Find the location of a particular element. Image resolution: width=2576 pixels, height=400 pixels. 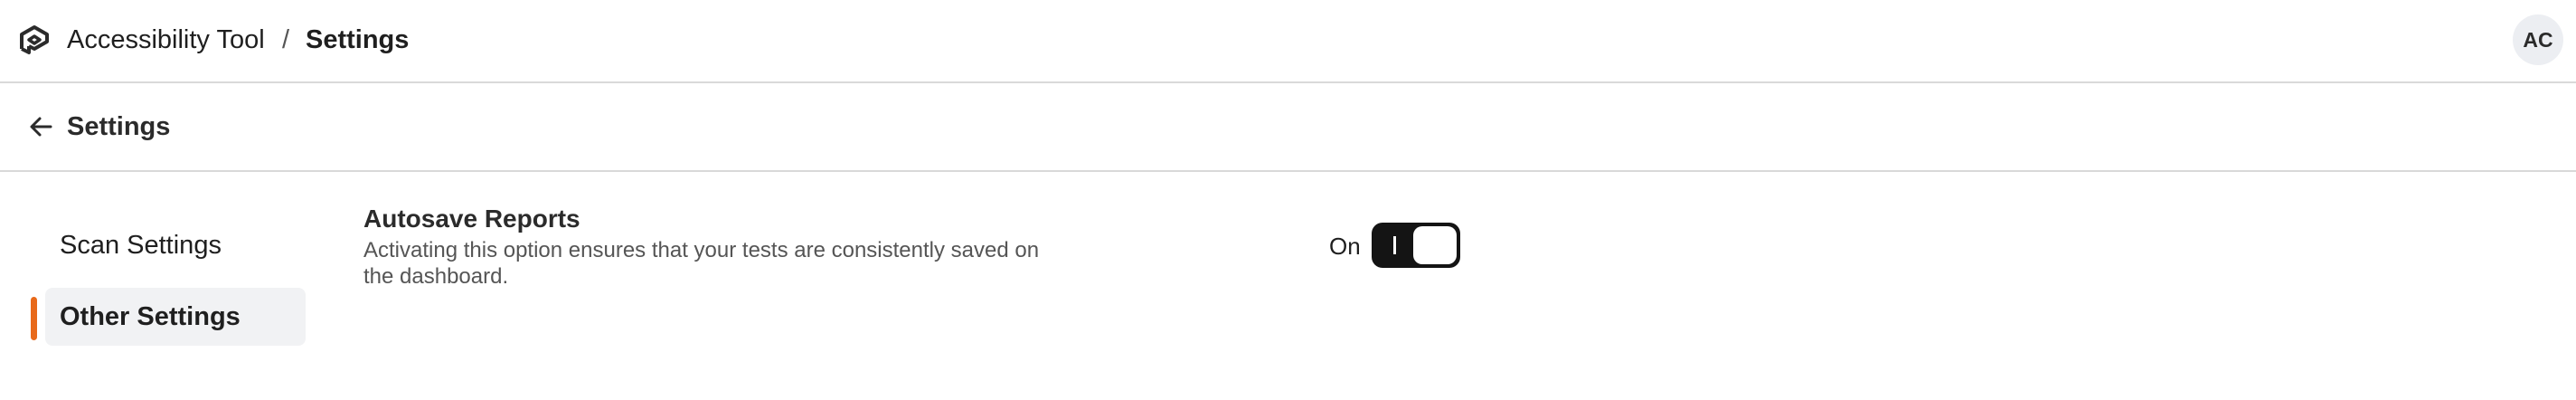

app-logo-icon is located at coordinates (34, 40).